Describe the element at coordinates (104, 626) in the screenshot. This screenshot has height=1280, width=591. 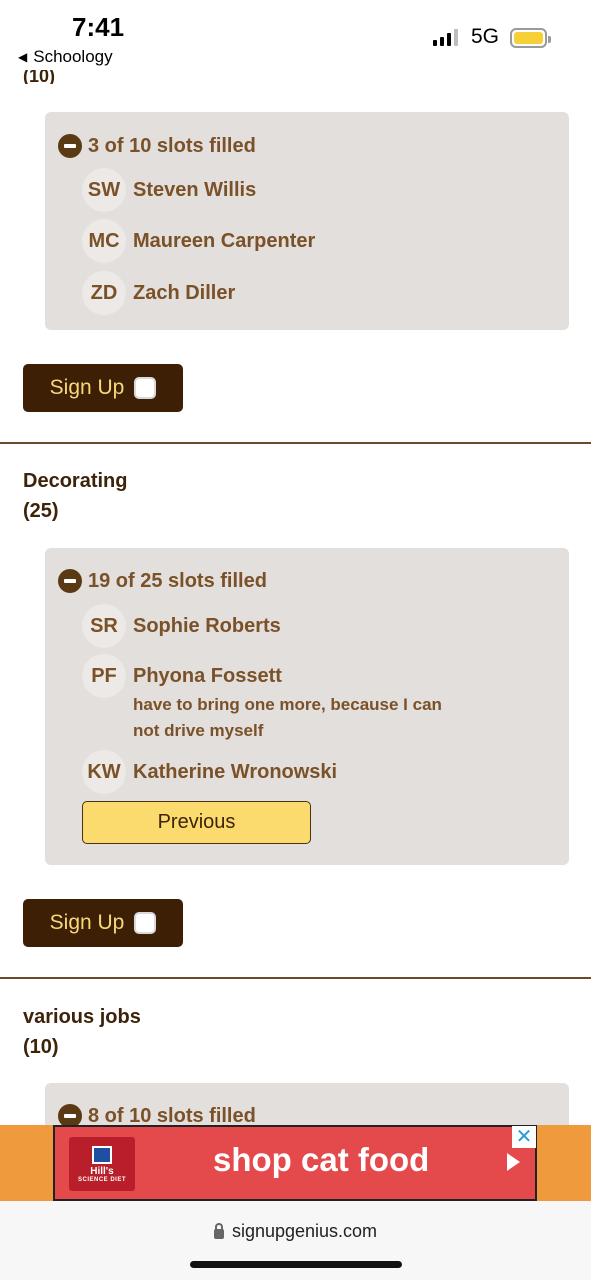
I see `avatar: SR` at that location.